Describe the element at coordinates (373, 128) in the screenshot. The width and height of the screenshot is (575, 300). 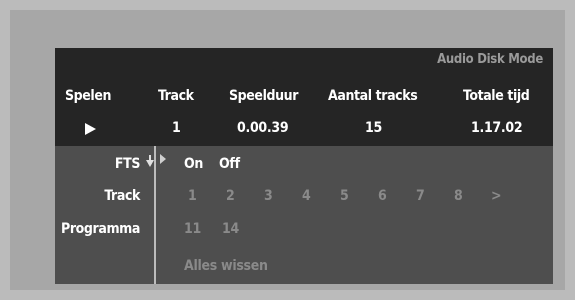
I see `track-count: 15` at that location.